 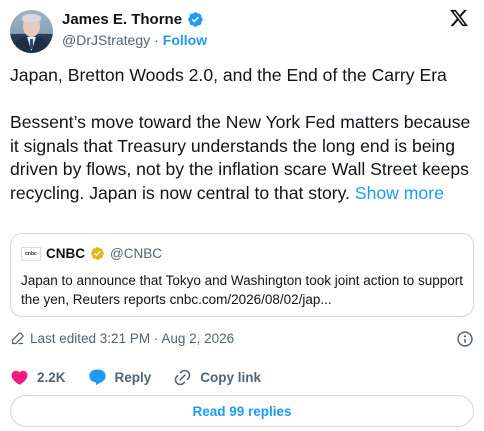 I want to click on reply-button: Reply, so click(x=120, y=377).